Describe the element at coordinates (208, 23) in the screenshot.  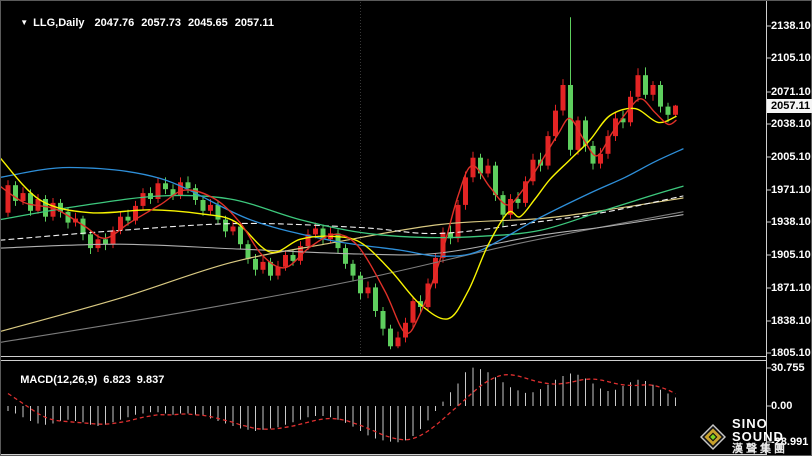
I see `ohlc-low: 2045.65` at that location.